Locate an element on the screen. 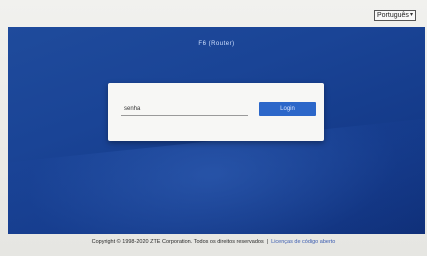 This screenshot has width=427, height=256. open-source-license-link: Licenças de código aberto is located at coordinates (303, 242).